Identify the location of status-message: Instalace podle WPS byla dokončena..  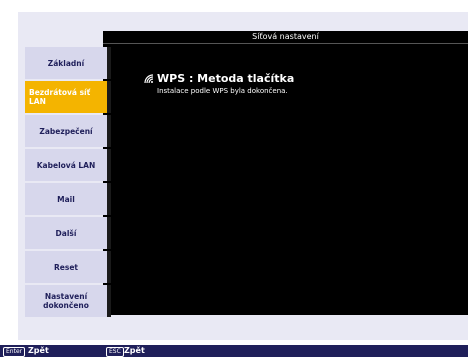
(222, 91).